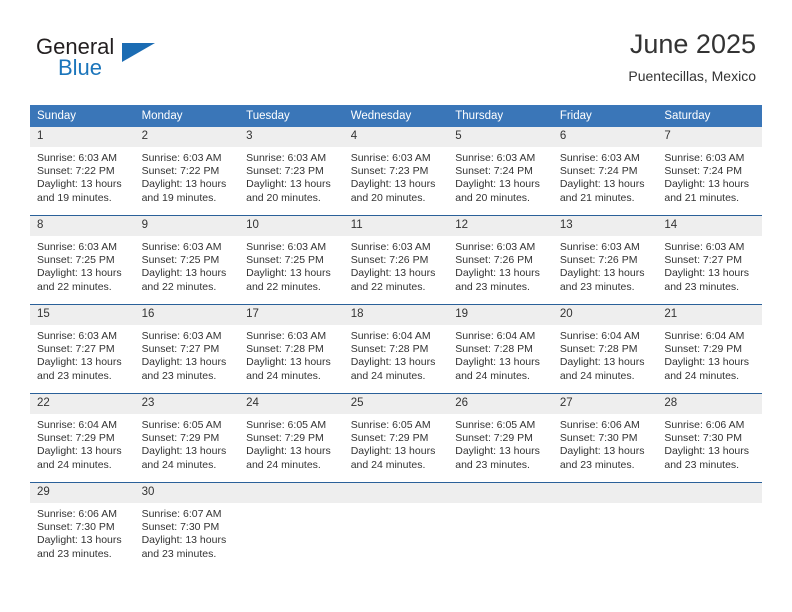  Describe the element at coordinates (82, 493) in the screenshot. I see `day-number: 29` at that location.